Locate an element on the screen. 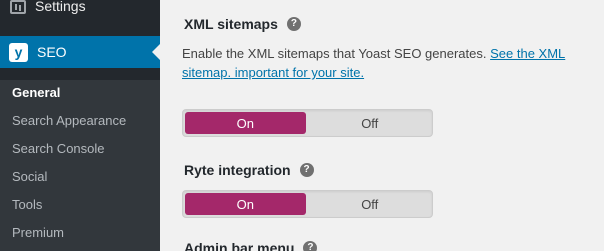 The height and width of the screenshot is (251, 604). ryte-integration-on-option: On is located at coordinates (245, 204).